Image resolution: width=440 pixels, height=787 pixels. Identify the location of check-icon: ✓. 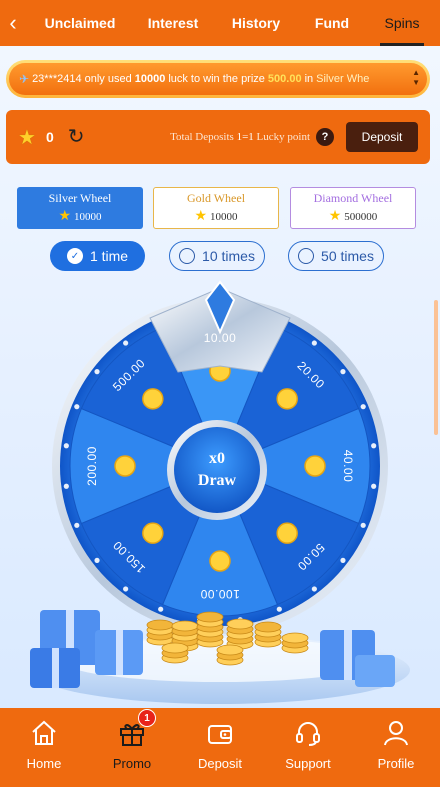
(74, 256).